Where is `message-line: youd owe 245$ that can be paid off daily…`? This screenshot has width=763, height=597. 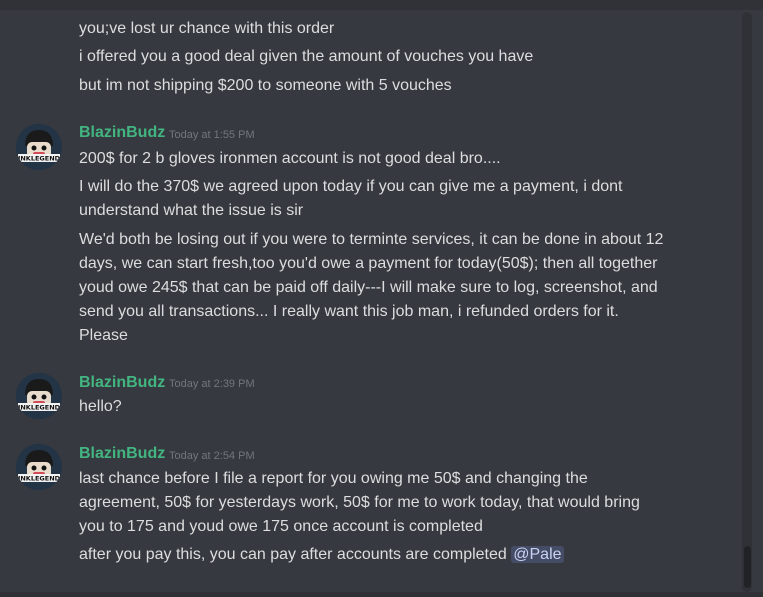
message-line: youd owe 245$ that can be paid off daily… is located at coordinates (368, 287).